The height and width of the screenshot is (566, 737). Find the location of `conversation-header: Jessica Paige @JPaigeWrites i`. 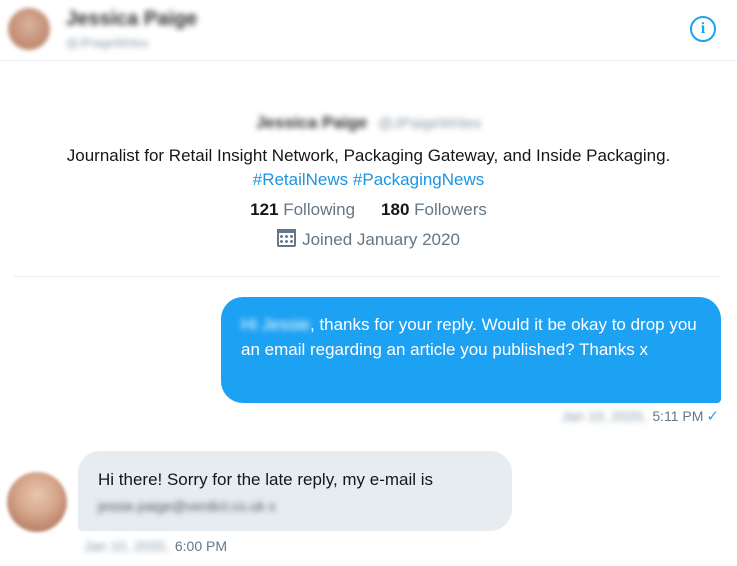

conversation-header: Jessica Paige @JPaigeWrites i is located at coordinates (368, 30).